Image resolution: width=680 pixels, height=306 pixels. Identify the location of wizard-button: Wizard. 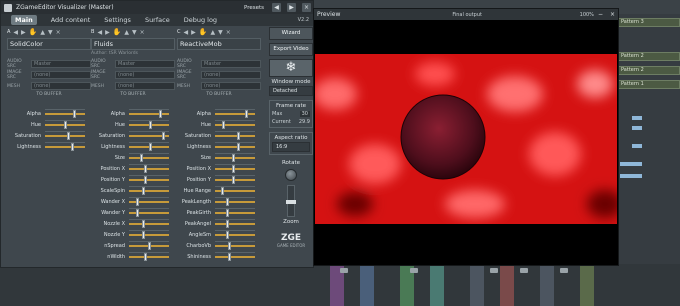
(291, 33).